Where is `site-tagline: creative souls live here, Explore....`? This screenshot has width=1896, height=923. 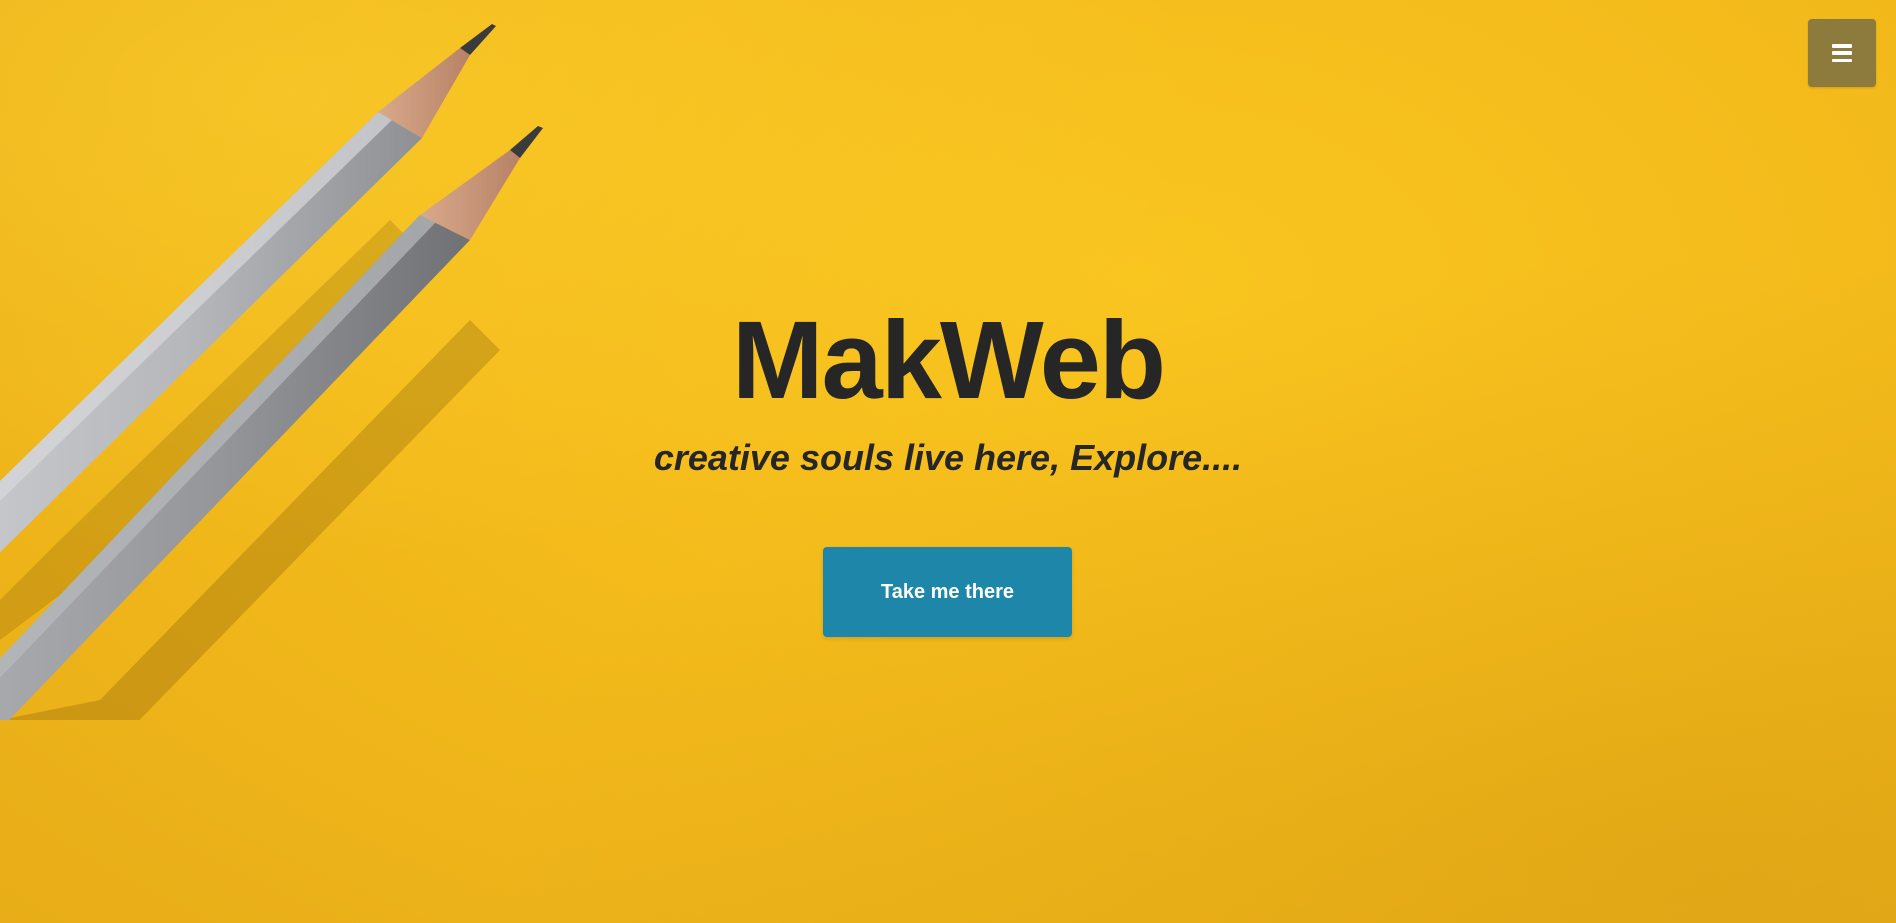 site-tagline: creative souls live here, Explore.... is located at coordinates (948, 457).